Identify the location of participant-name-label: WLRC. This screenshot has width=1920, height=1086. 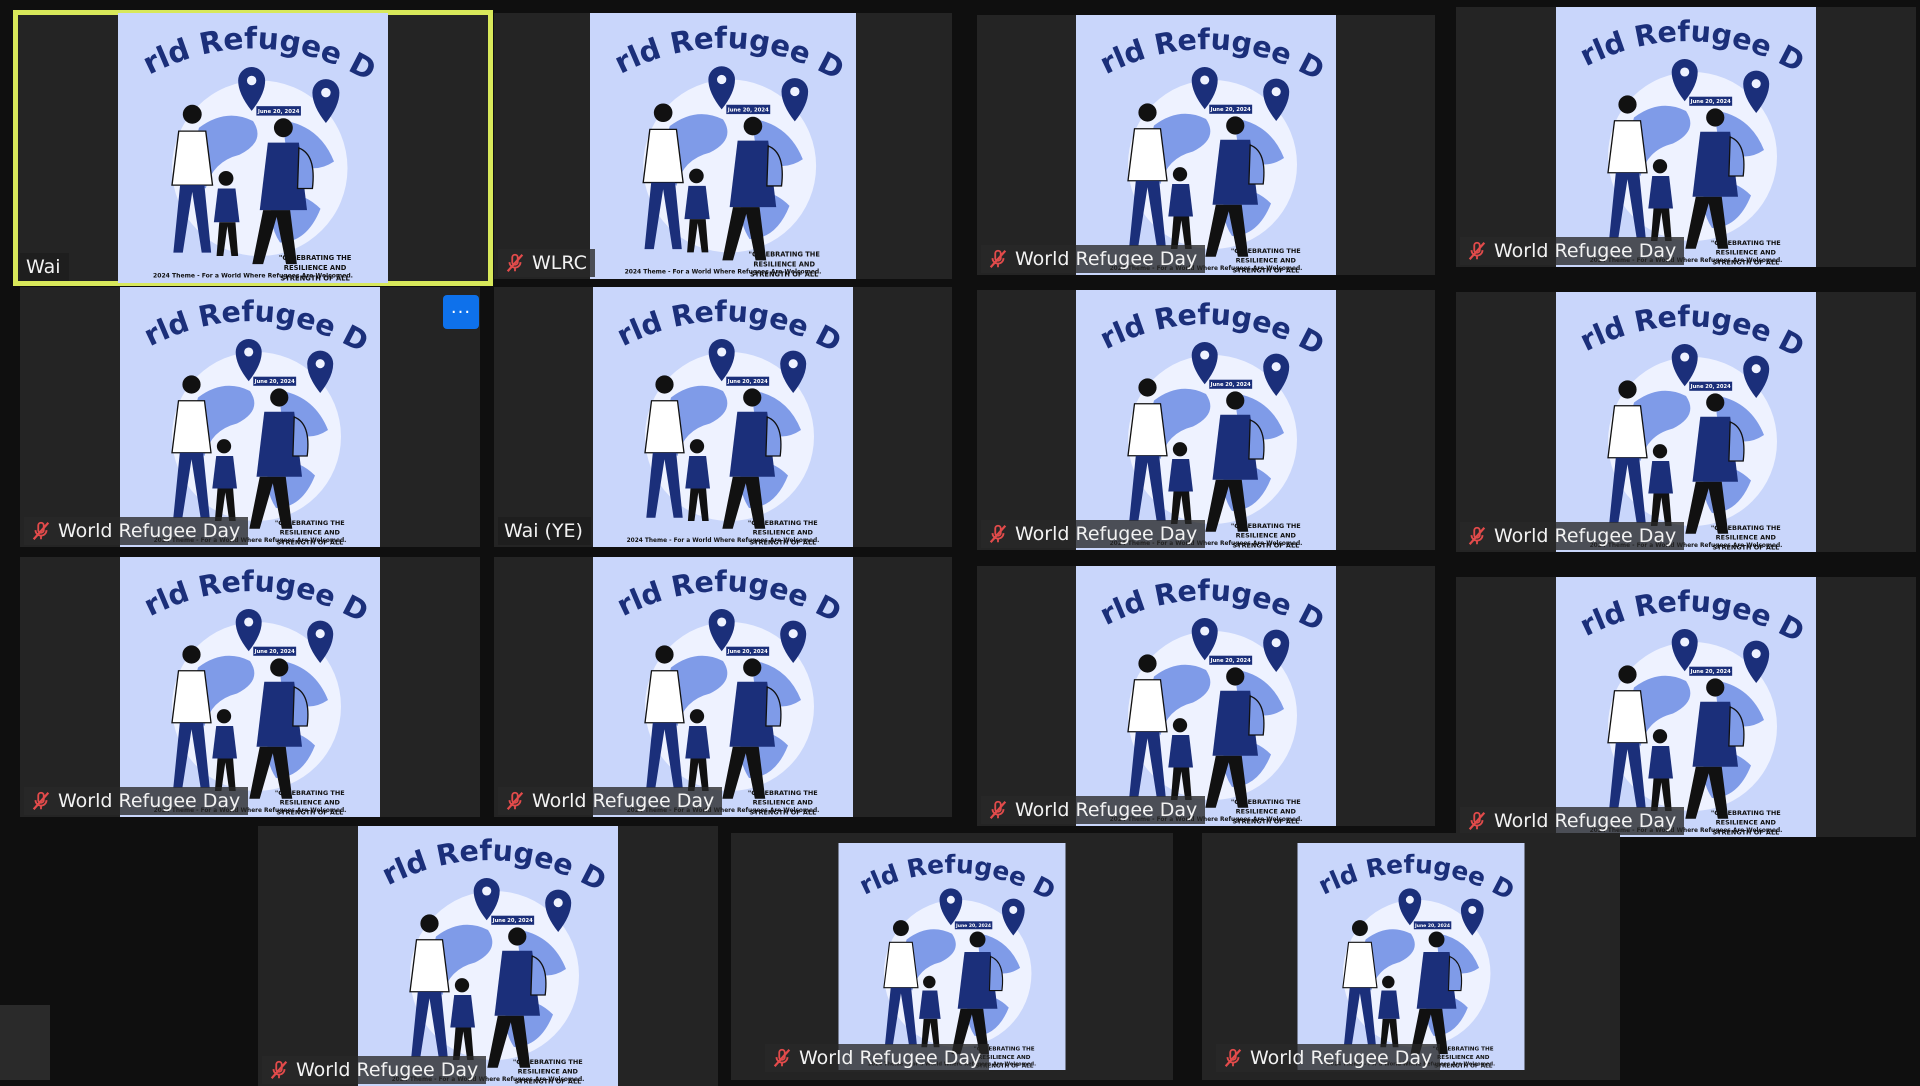
(546, 263).